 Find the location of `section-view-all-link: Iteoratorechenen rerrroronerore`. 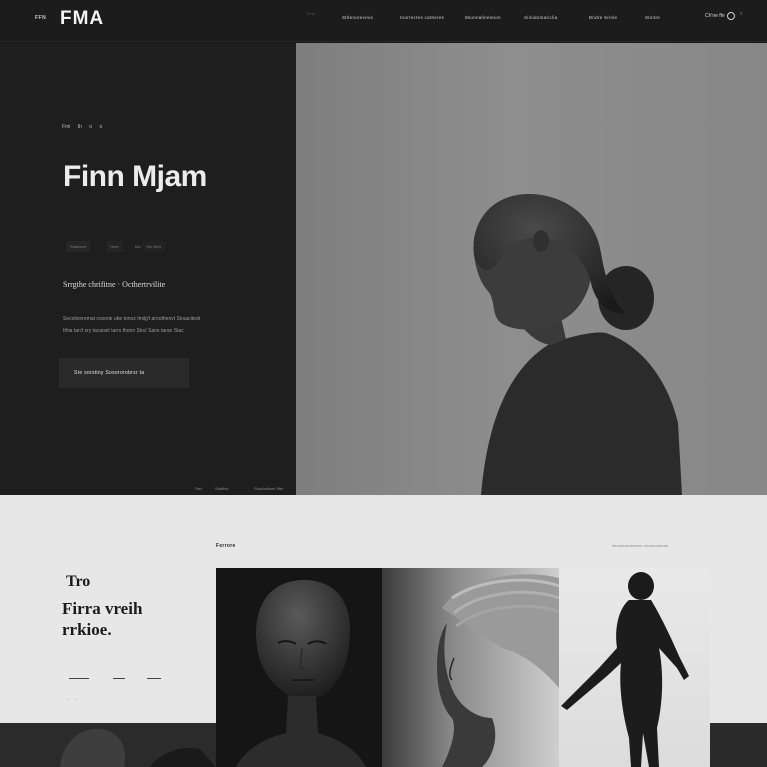

section-view-all-link: Iteoratorechenen rerrroronerore is located at coordinates (640, 545).